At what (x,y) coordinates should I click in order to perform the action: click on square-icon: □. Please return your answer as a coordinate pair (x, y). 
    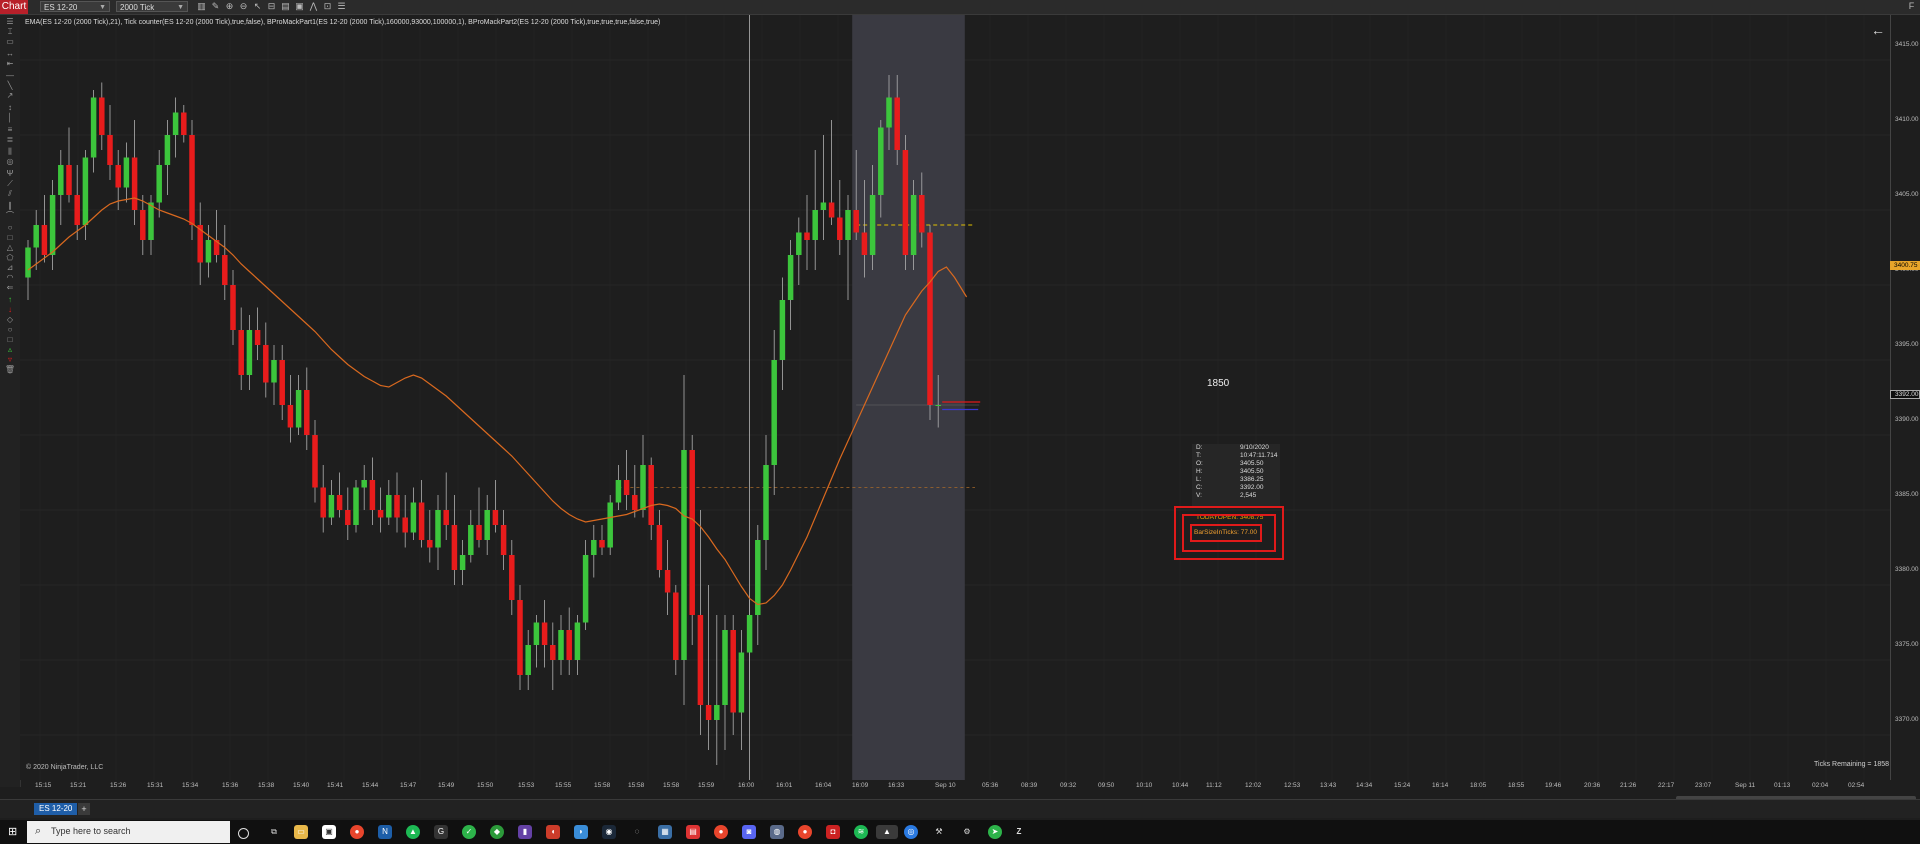
    Looking at the image, I should click on (10, 340).